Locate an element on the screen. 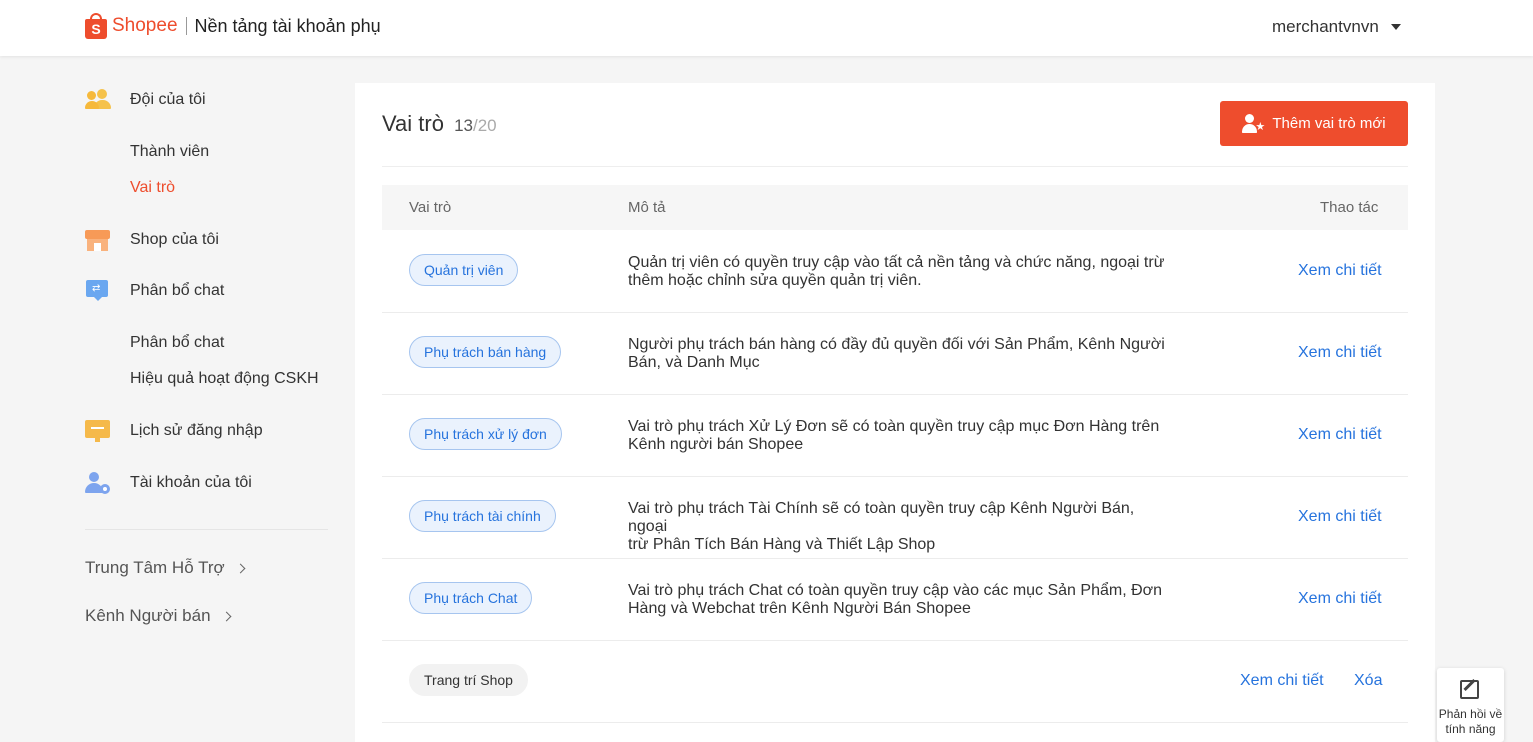 The height and width of the screenshot is (742, 1533). add-user-icon: ★ is located at coordinates (1253, 123).